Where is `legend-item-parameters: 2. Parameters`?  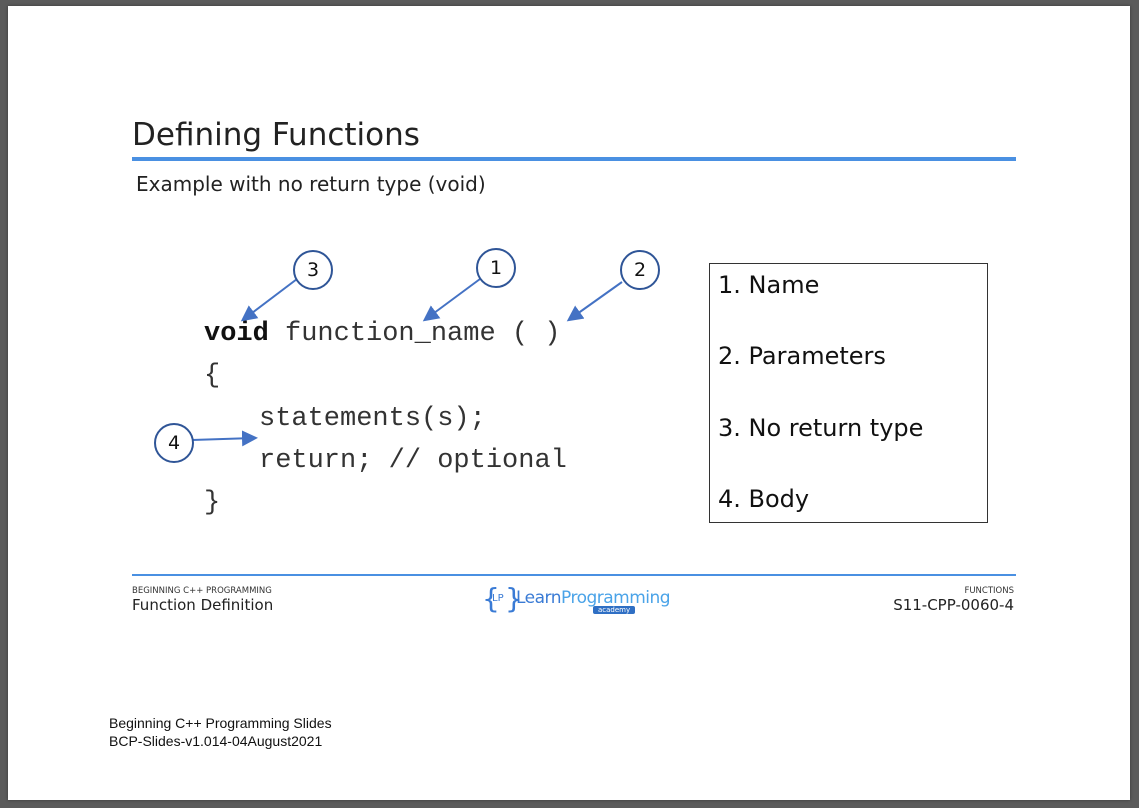
legend-item-parameters: 2. Parameters is located at coordinates (802, 356).